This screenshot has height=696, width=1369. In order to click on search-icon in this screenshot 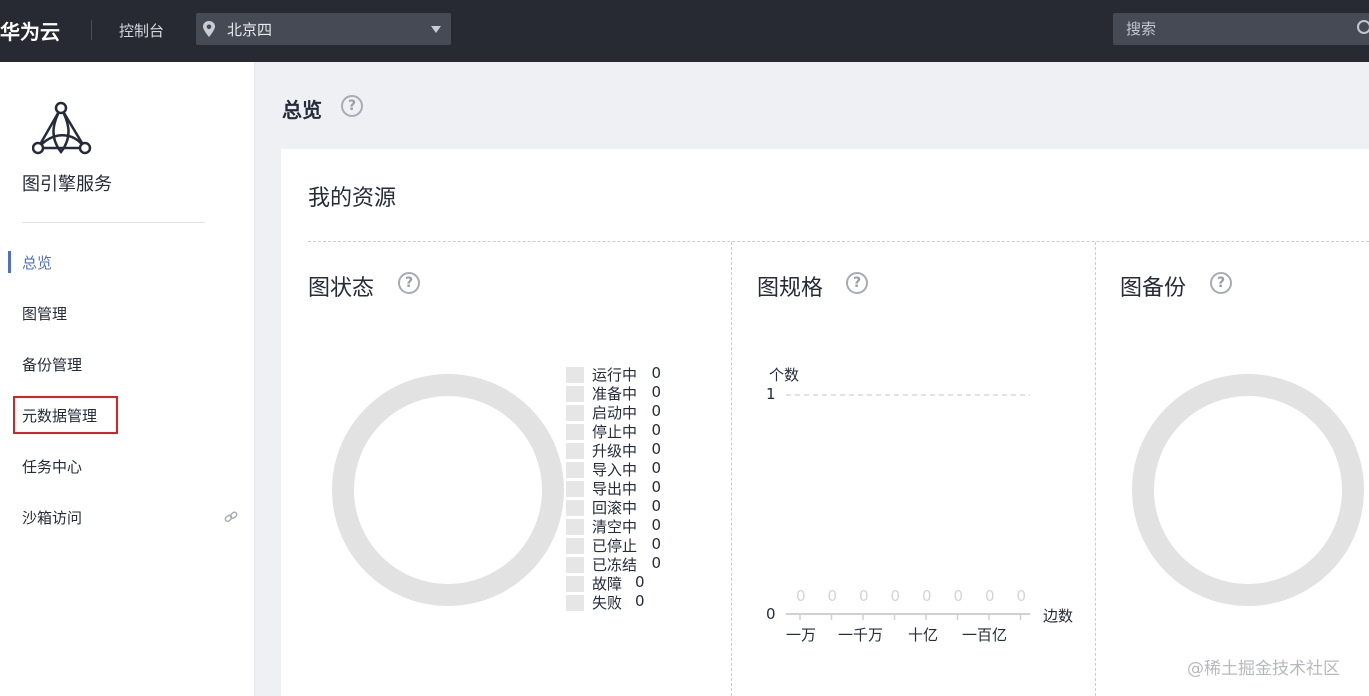, I will do `click(1363, 27)`.